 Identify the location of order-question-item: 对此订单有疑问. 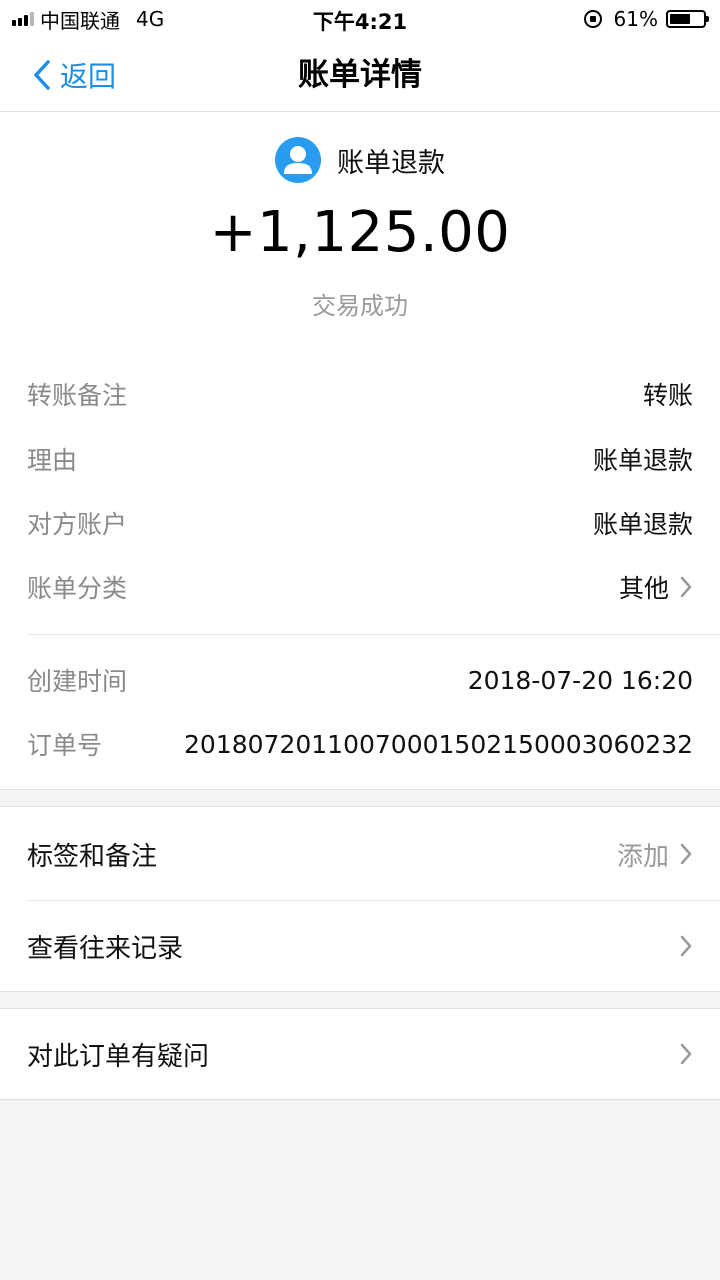
(360, 1054).